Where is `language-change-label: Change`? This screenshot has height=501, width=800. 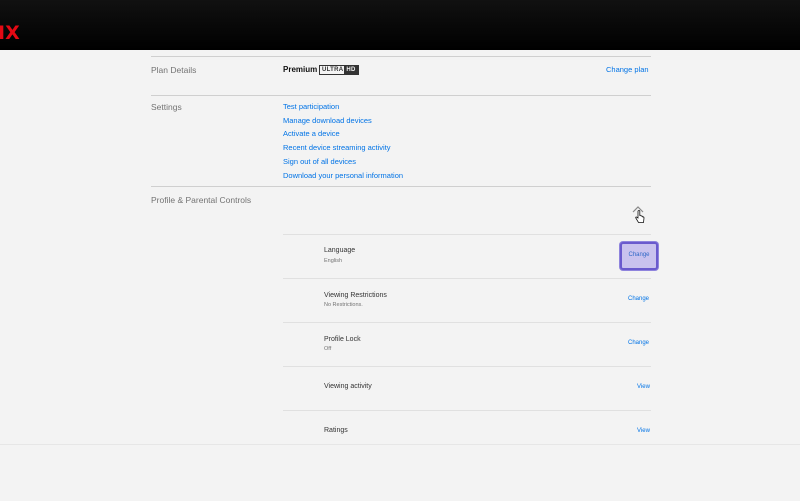 language-change-label: Change is located at coordinates (639, 255).